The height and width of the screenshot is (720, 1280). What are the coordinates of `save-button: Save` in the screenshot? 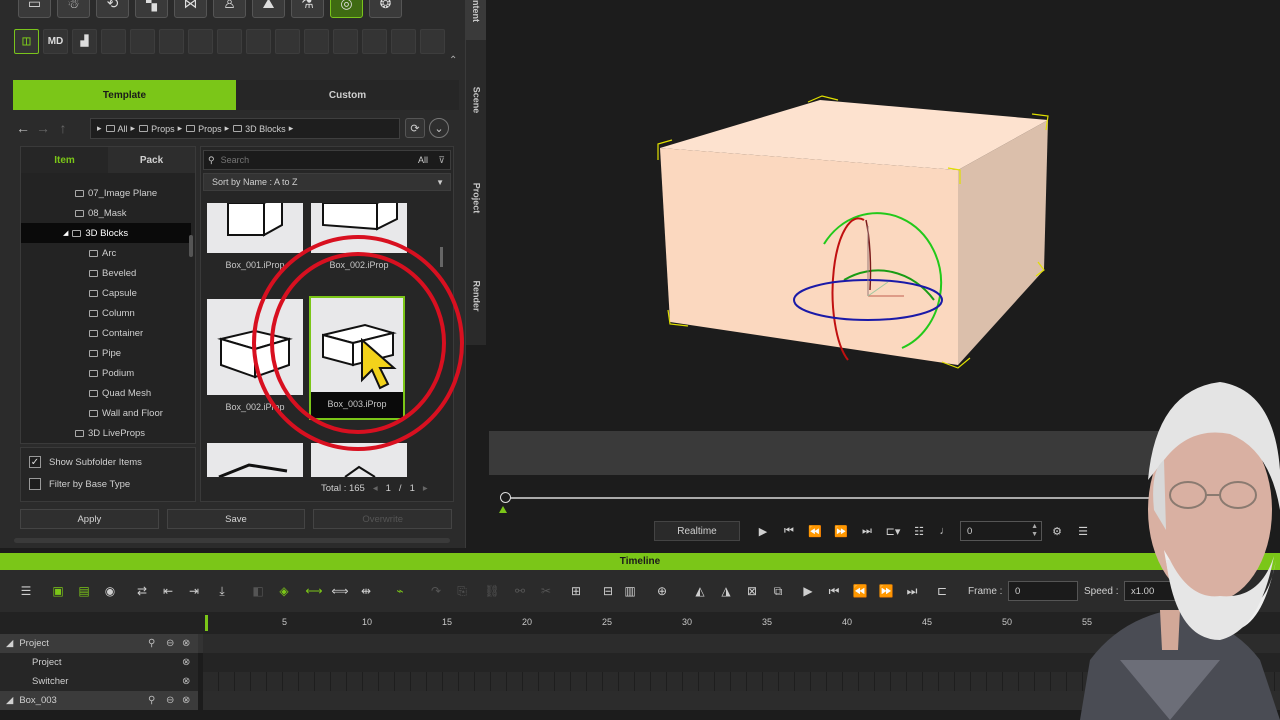 It's located at (236, 519).